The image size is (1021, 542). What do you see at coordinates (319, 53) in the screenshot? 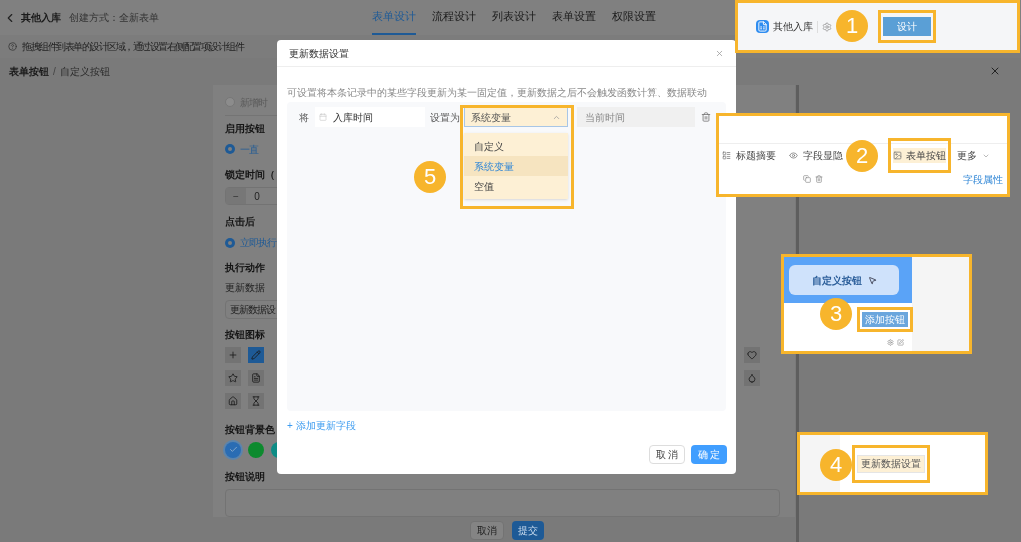
I see `dialog-title: 更新数据设置` at bounding box center [319, 53].